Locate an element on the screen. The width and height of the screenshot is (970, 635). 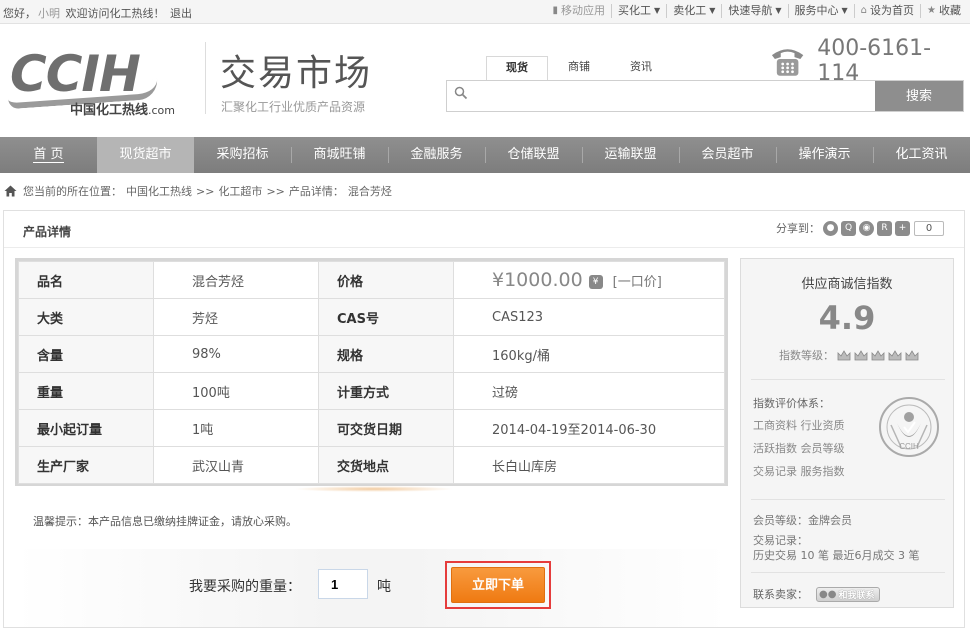
welcome-text: 欢迎访问化工热线！ is located at coordinates (115, 13).